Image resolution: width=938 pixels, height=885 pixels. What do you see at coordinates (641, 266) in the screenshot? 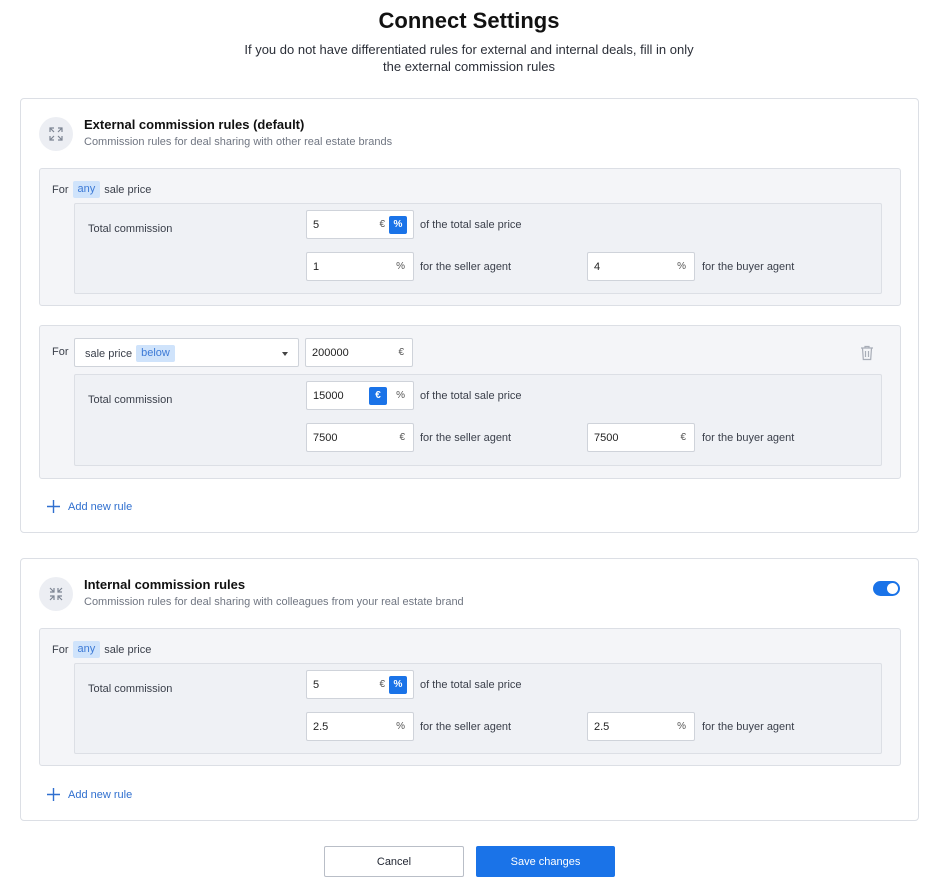
I see `buyer-commission-input: 4 %` at bounding box center [641, 266].